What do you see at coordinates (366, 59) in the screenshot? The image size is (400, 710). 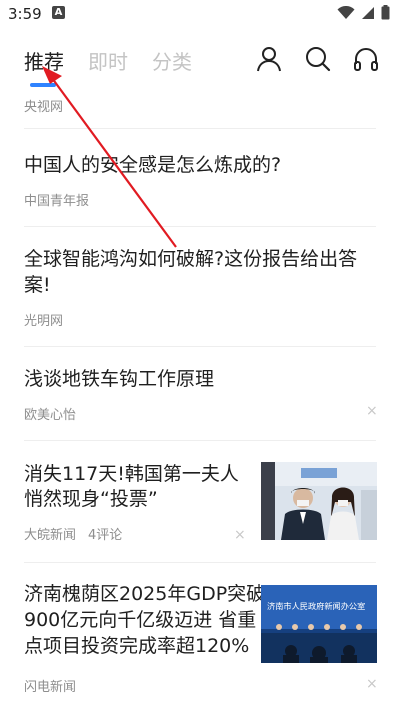 I see `headphones-icon` at bounding box center [366, 59].